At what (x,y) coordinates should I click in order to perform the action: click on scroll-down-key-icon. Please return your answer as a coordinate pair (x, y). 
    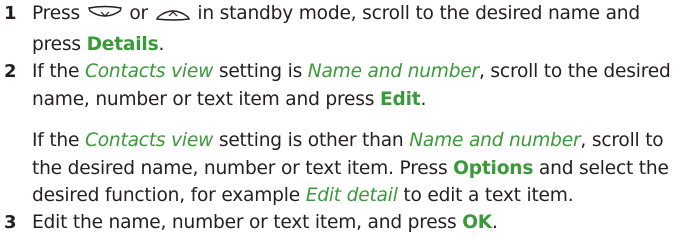
    Looking at the image, I should click on (105, 17).